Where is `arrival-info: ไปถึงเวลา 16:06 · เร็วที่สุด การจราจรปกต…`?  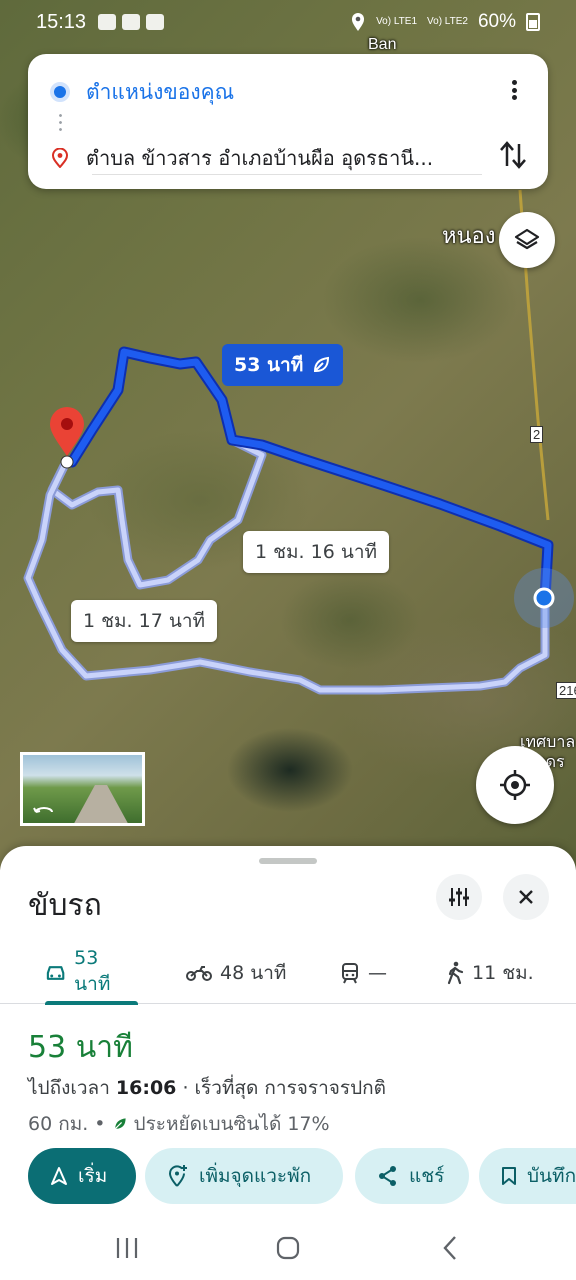 arrival-info: ไปถึงเวลา 16:06 · เร็วที่สุด การจราจรปกต… is located at coordinates (207, 1088).